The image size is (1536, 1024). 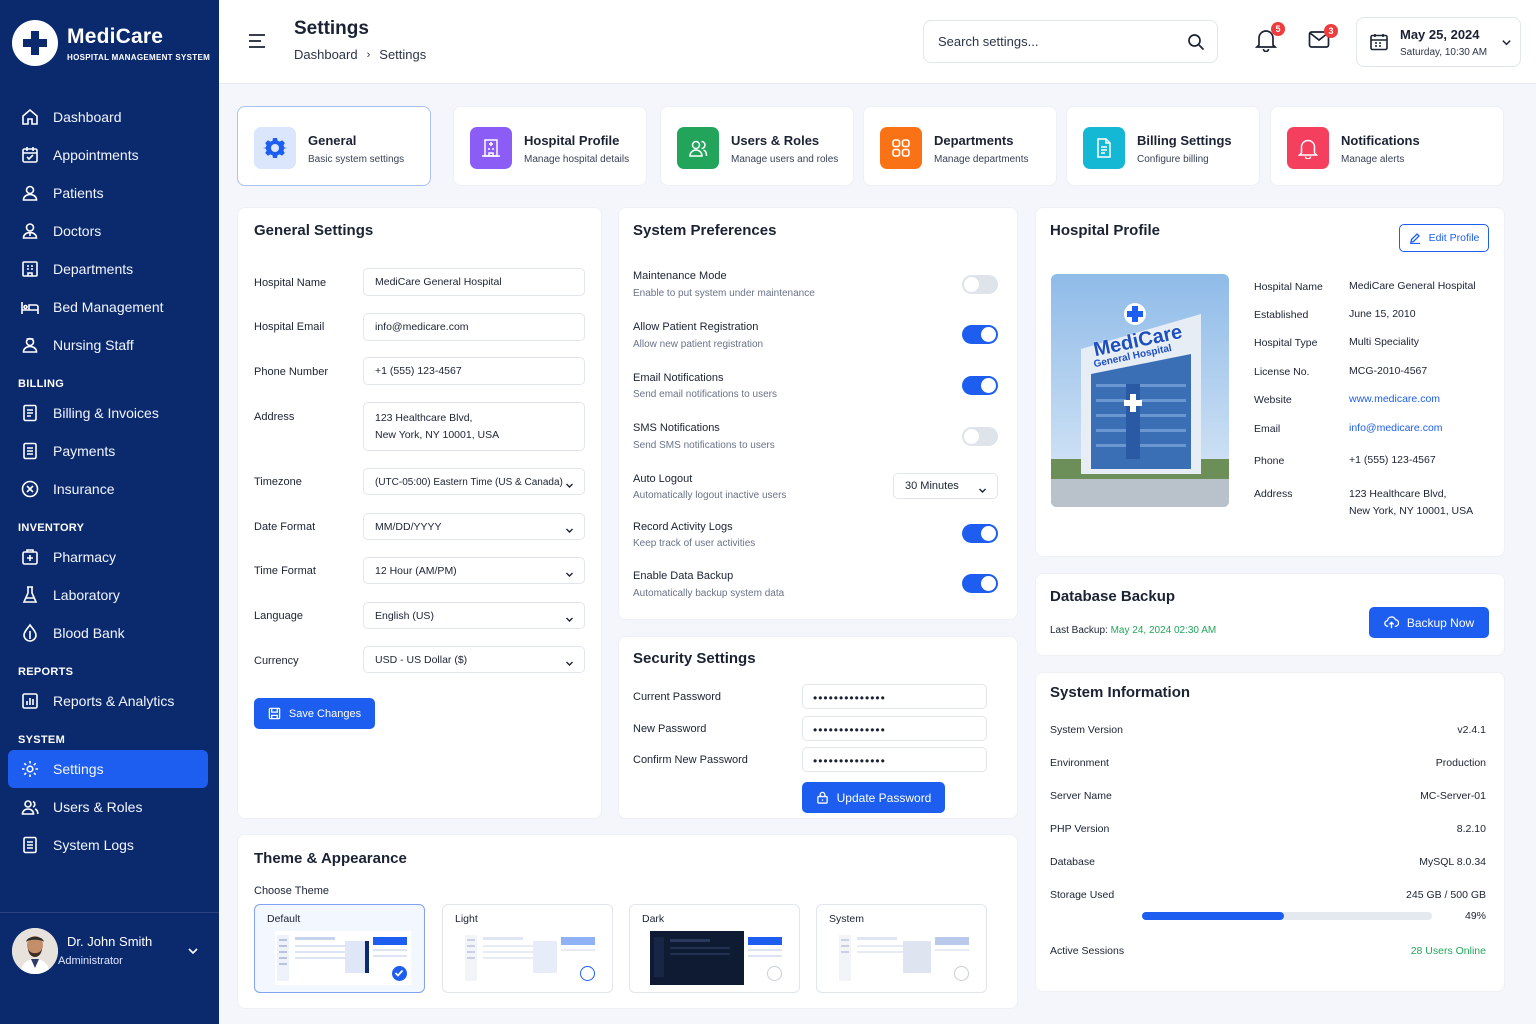 What do you see at coordinates (901, 148) in the screenshot?
I see `grid-icon` at bounding box center [901, 148].